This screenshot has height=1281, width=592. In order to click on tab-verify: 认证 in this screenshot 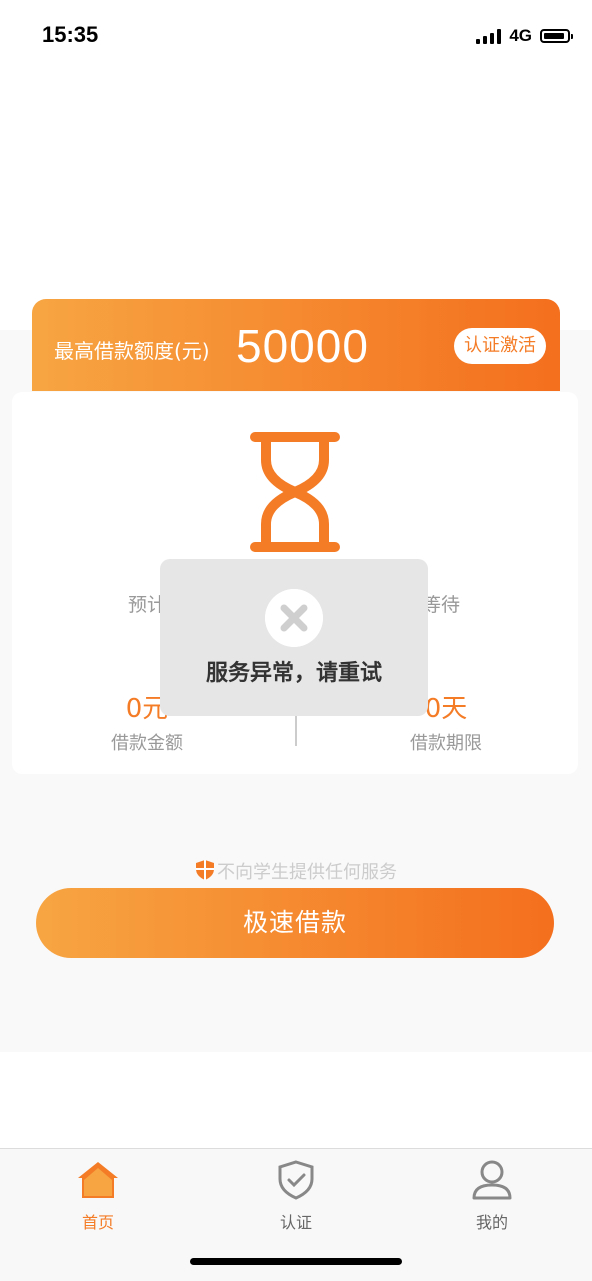, I will do `click(296, 1196)`.